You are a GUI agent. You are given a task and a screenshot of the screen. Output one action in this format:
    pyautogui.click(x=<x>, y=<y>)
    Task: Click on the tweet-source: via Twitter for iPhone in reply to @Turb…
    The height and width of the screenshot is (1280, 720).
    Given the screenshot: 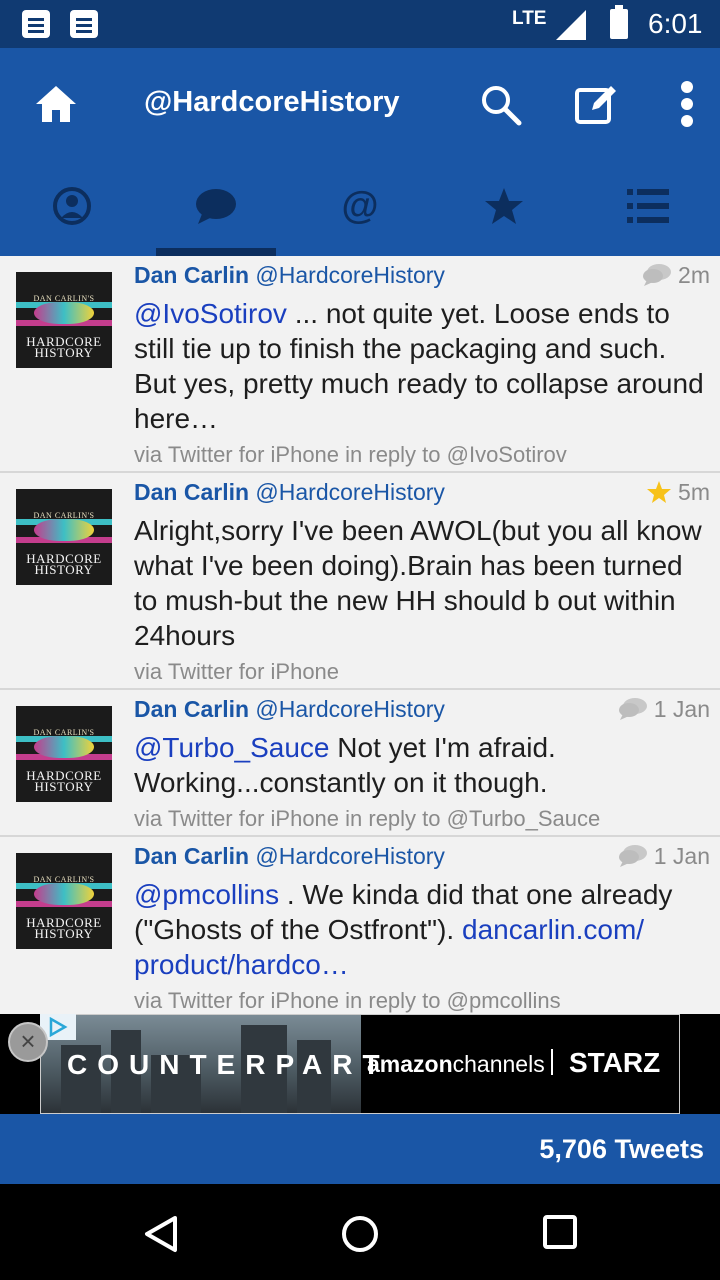 What is the action you would take?
    pyautogui.click(x=367, y=818)
    